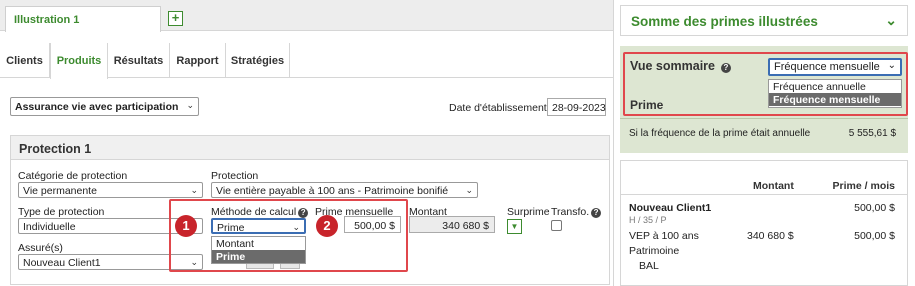  What do you see at coordinates (770, 236) in the screenshot?
I see `coverage-montant: 340 680 $` at bounding box center [770, 236].